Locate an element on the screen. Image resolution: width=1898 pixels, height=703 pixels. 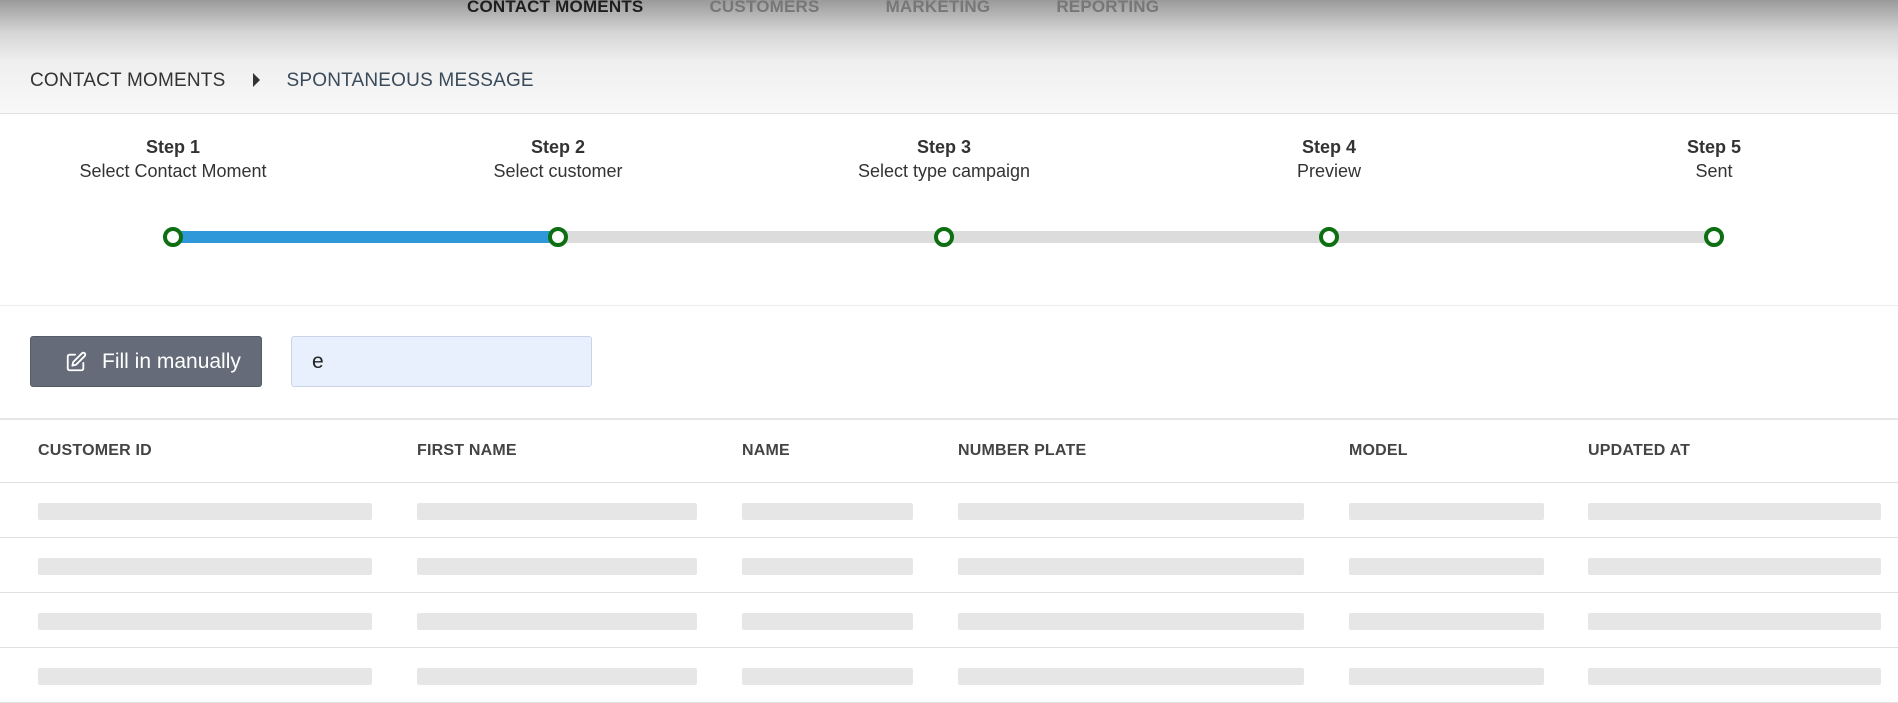
step-1: Step 1 Select Contact Moment is located at coordinates (173, 160).